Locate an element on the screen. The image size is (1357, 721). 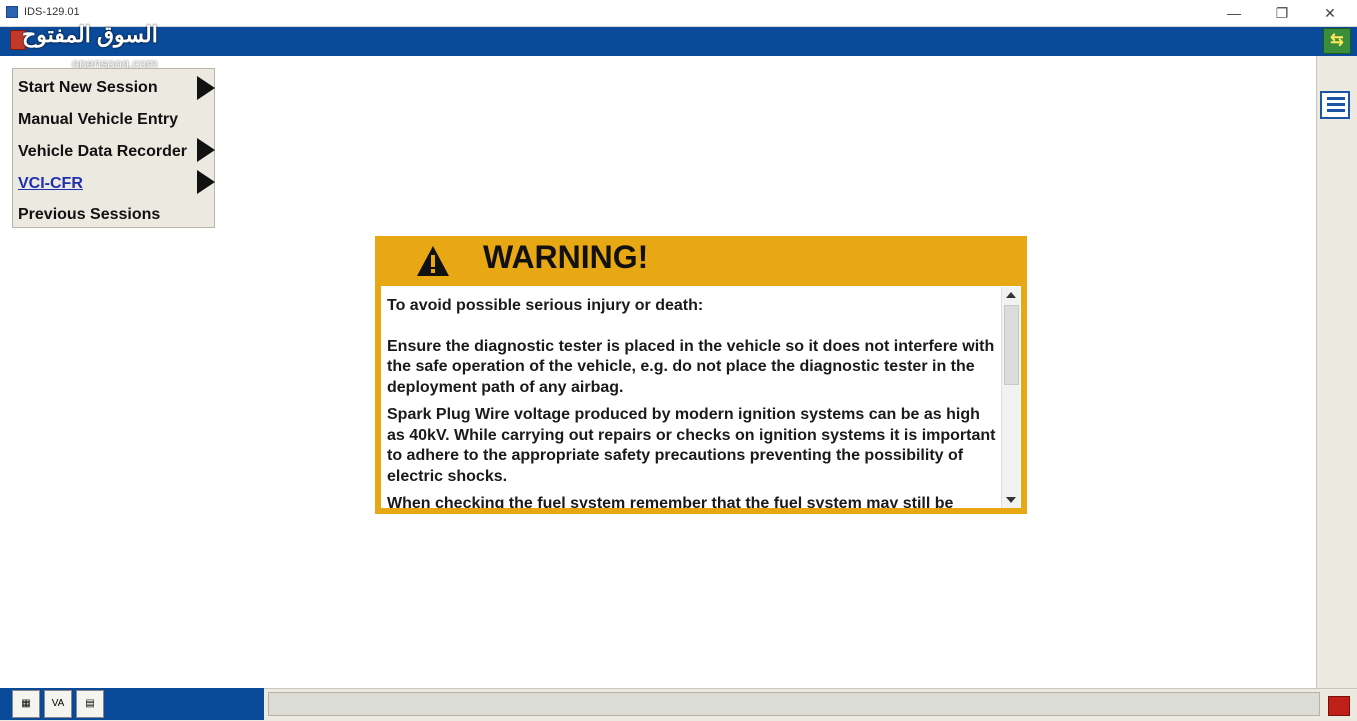
menu-item-start-new-session: Start New Session is located at coordinates (88, 88).